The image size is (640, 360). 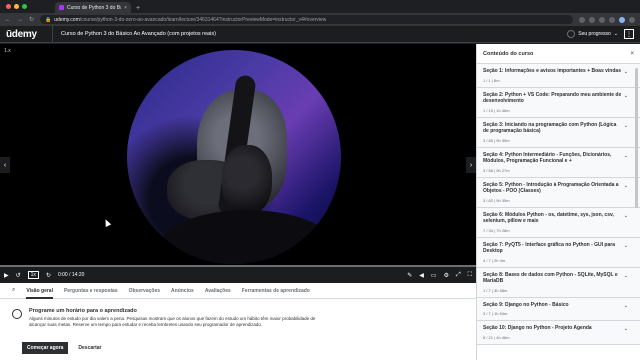 I want to click on maximize-window-button, so click(x=24, y=6).